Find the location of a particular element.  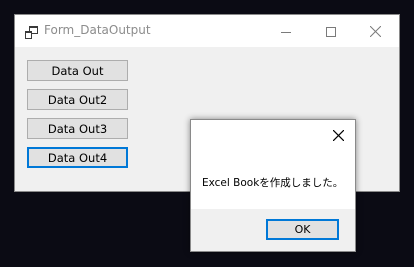

minimize-icon is located at coordinates (285, 31).